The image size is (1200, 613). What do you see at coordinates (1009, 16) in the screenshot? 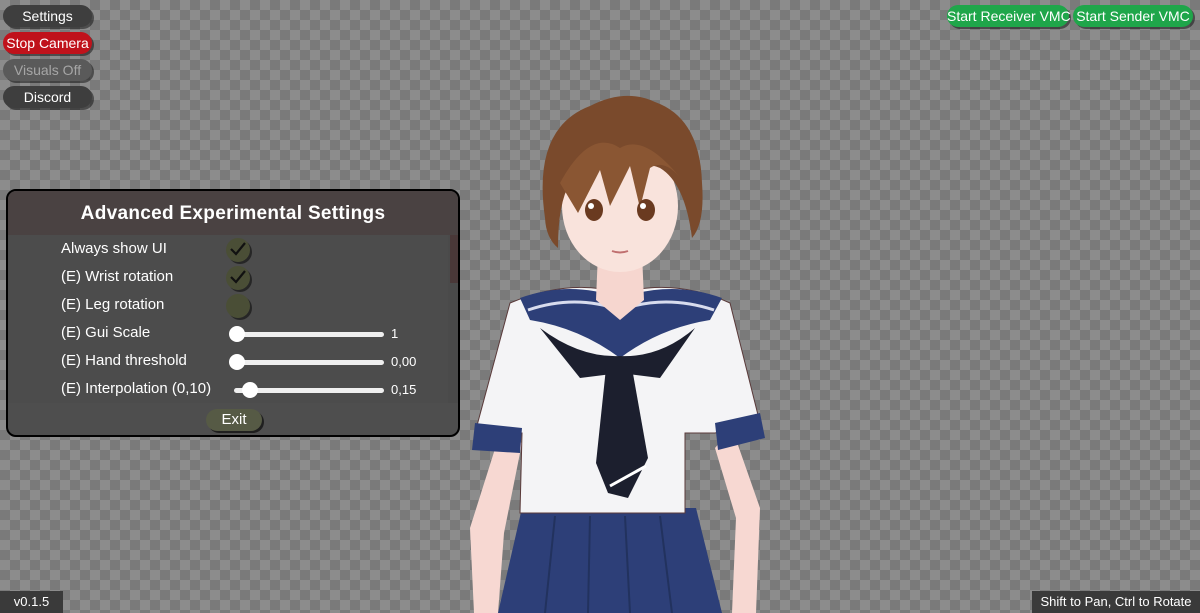
I see `start-receiver-vmc-button: Start Receiver VMC` at bounding box center [1009, 16].